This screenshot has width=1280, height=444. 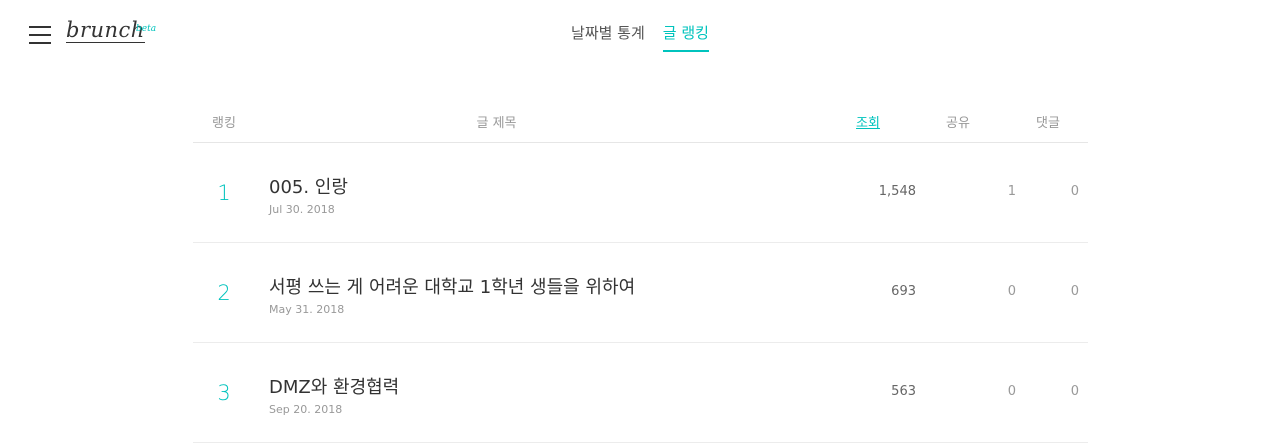 I want to click on tab-daily-stats: 날짜별 통계, so click(x=608, y=37).